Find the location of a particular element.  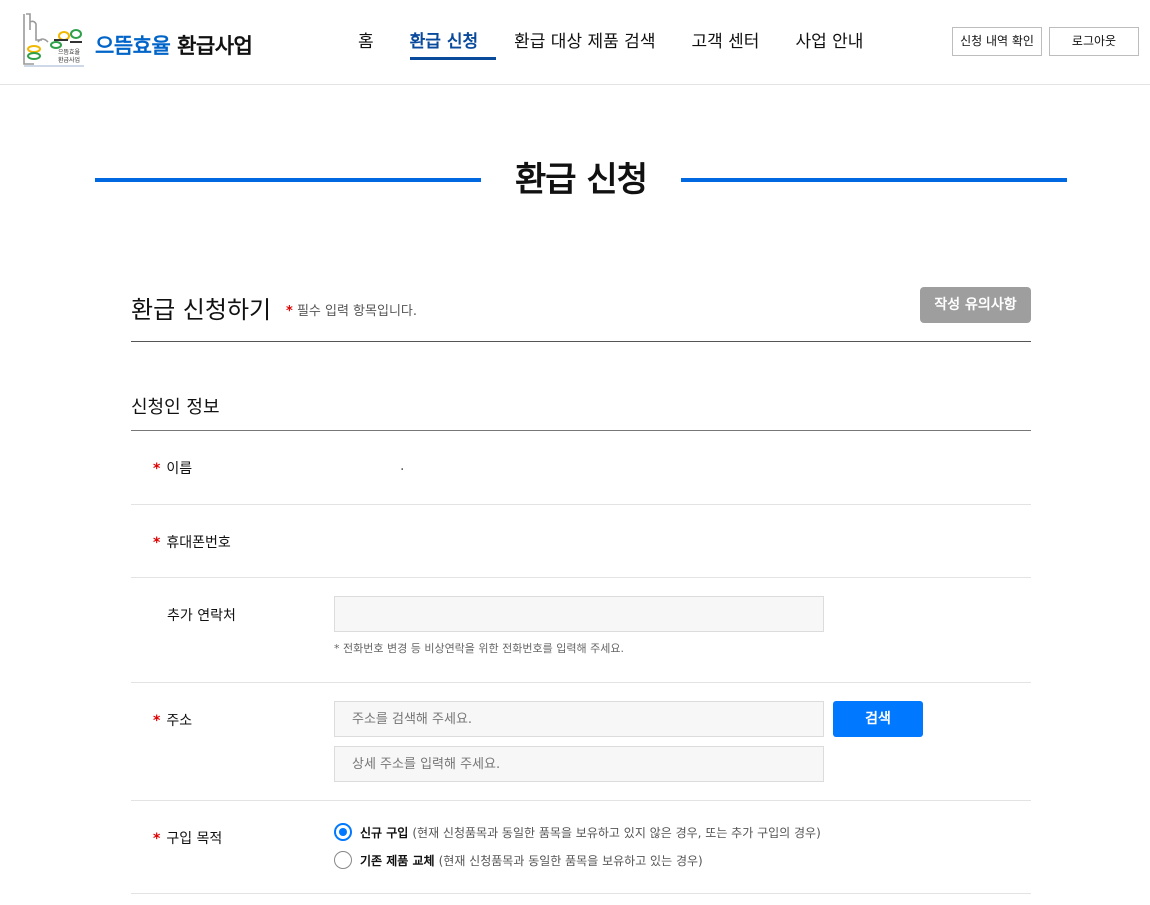

form-title: 환급 신청하기 is located at coordinates (201, 310).